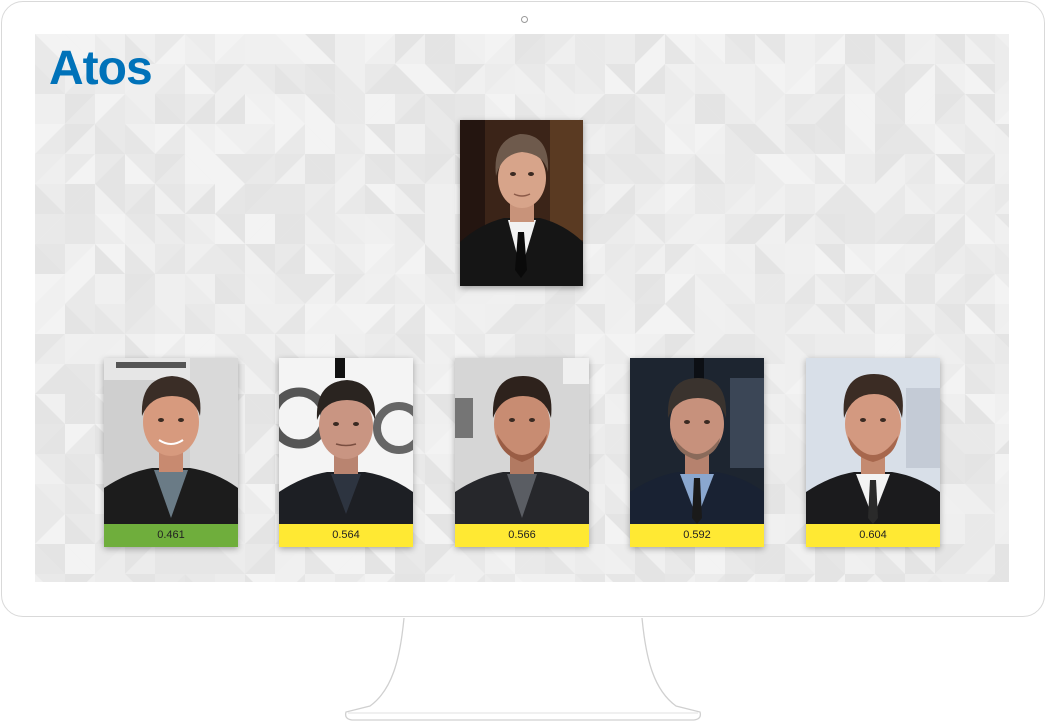 Image resolution: width=1048 pixels, height=723 pixels. What do you see at coordinates (524, 19) in the screenshot?
I see `webcam-dot` at bounding box center [524, 19].